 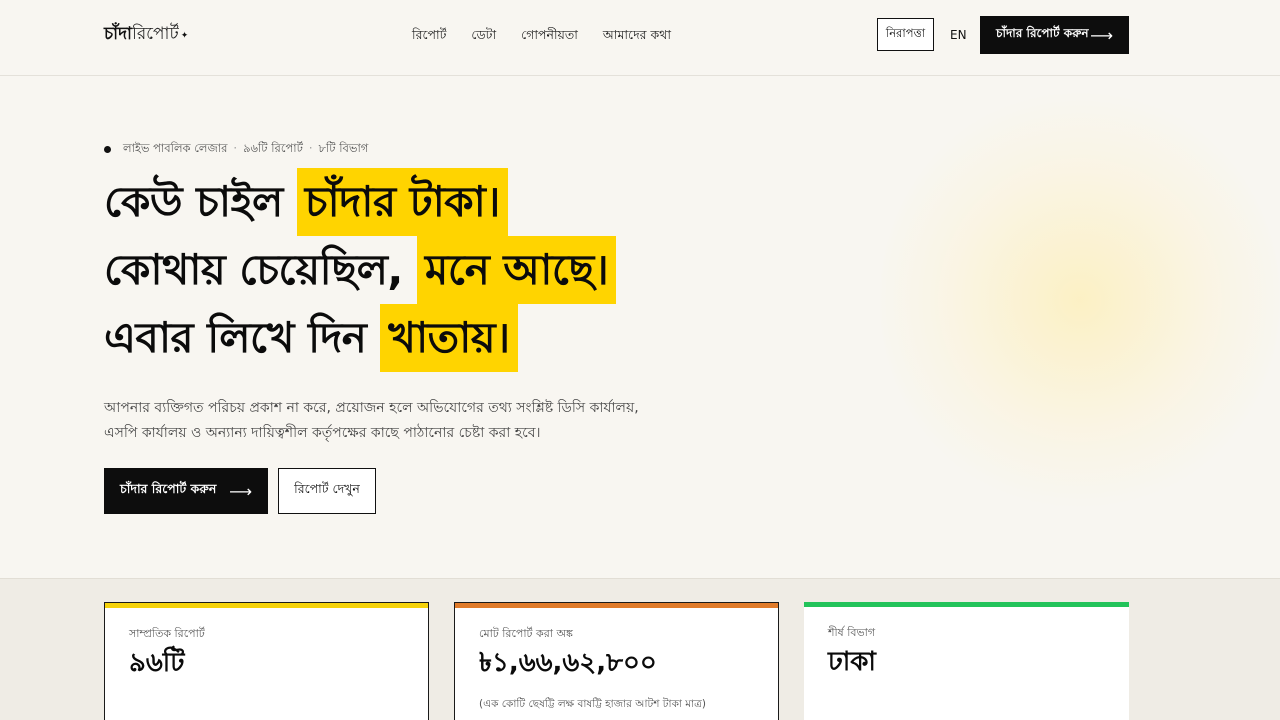 What do you see at coordinates (184, 36) in the screenshot?
I see `logo-star-icon: ✦` at bounding box center [184, 36].